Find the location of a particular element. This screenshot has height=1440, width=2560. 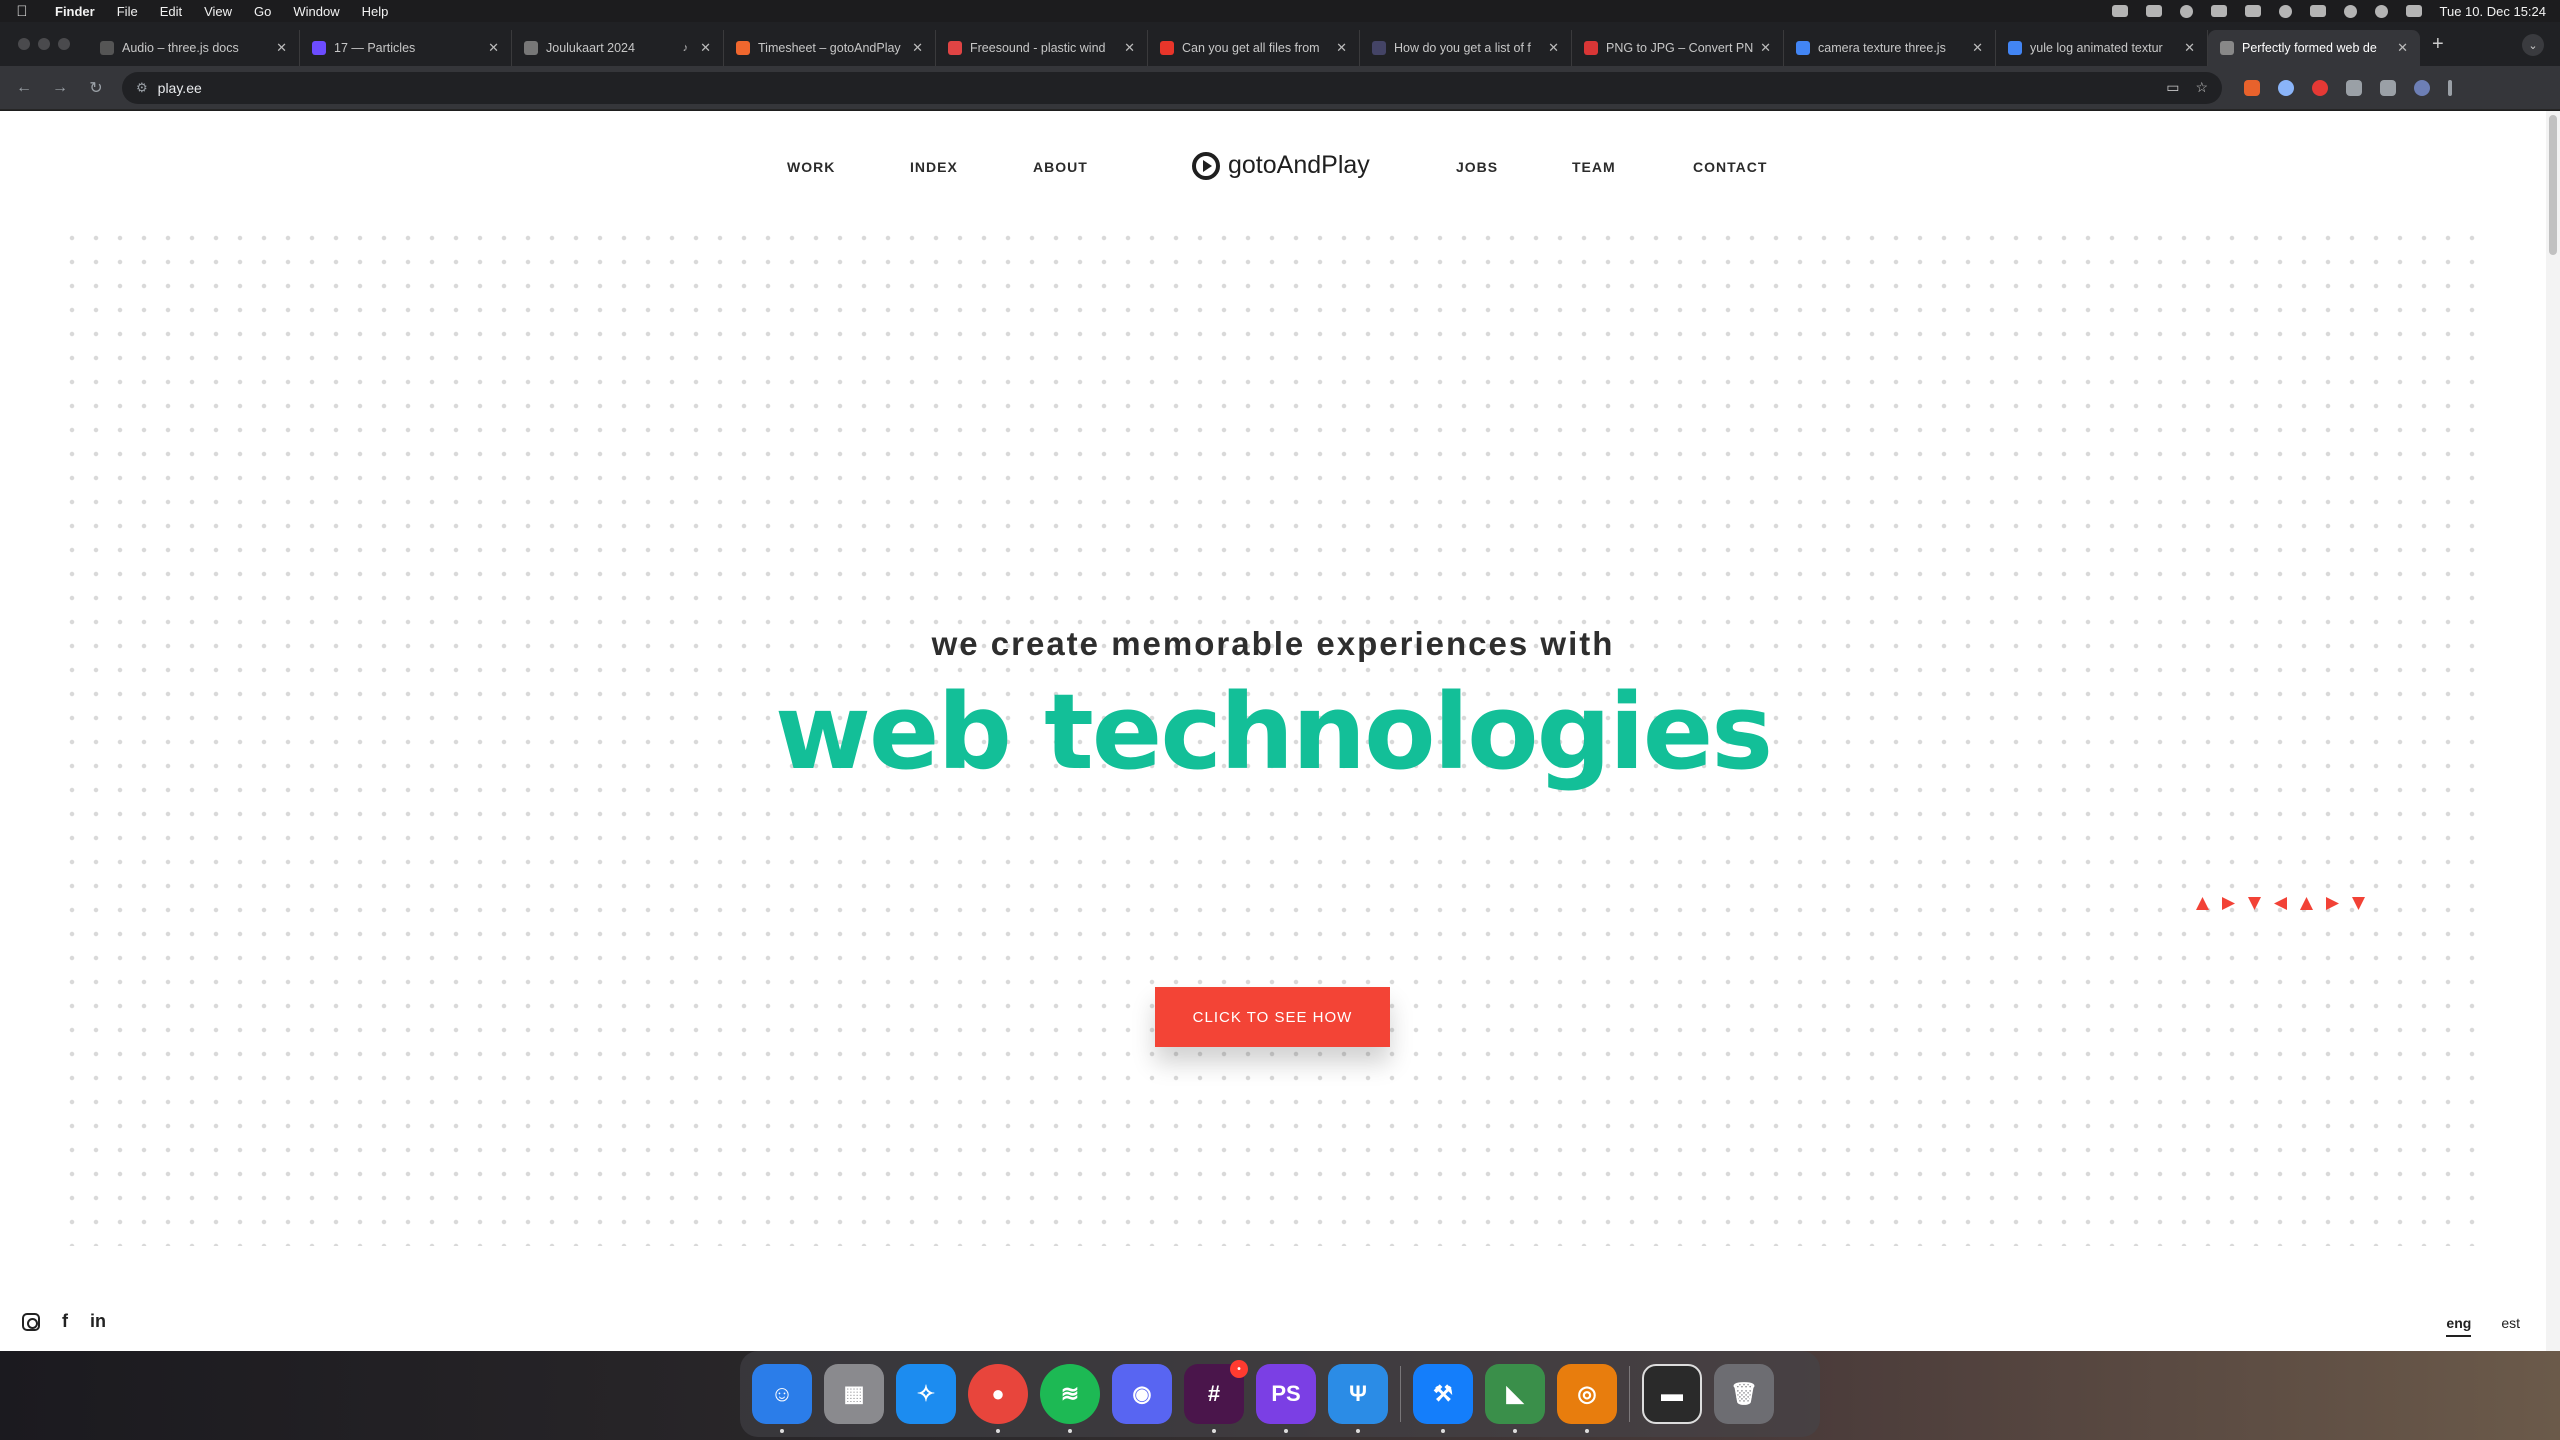

trash-icon: 🗑 is located at coordinates (1744, 1394).